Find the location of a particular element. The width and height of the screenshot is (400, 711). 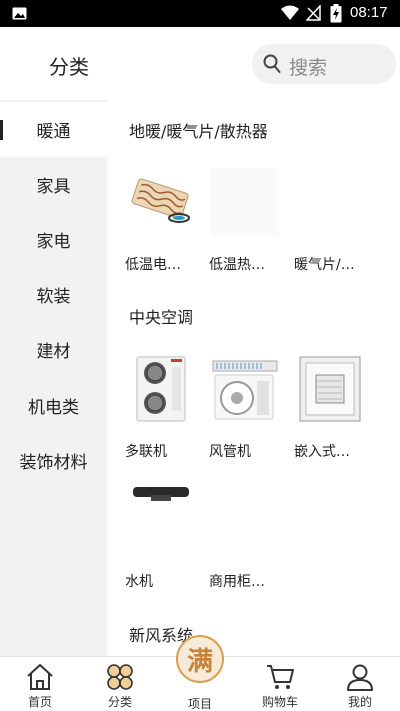

search-bar: 搜索 is located at coordinates (324, 64).